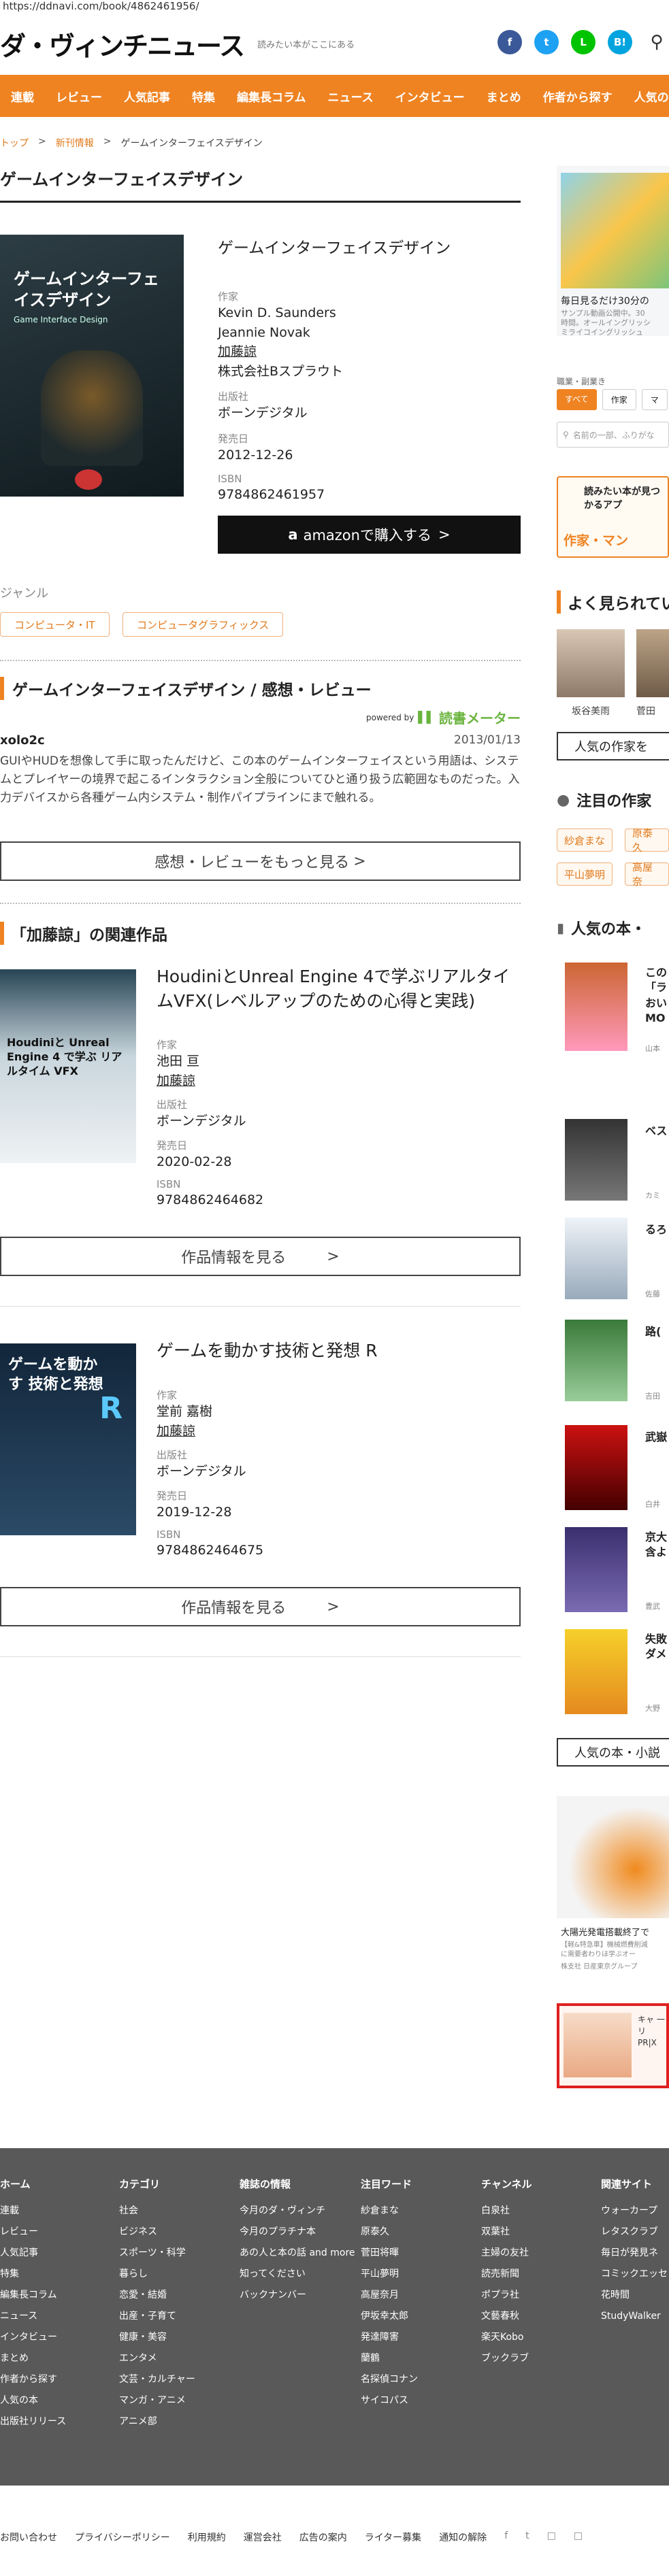 This screenshot has width=669, height=2576. Describe the element at coordinates (297, 2295) in the screenshot. I see `footer-link: バックナンバー` at that location.